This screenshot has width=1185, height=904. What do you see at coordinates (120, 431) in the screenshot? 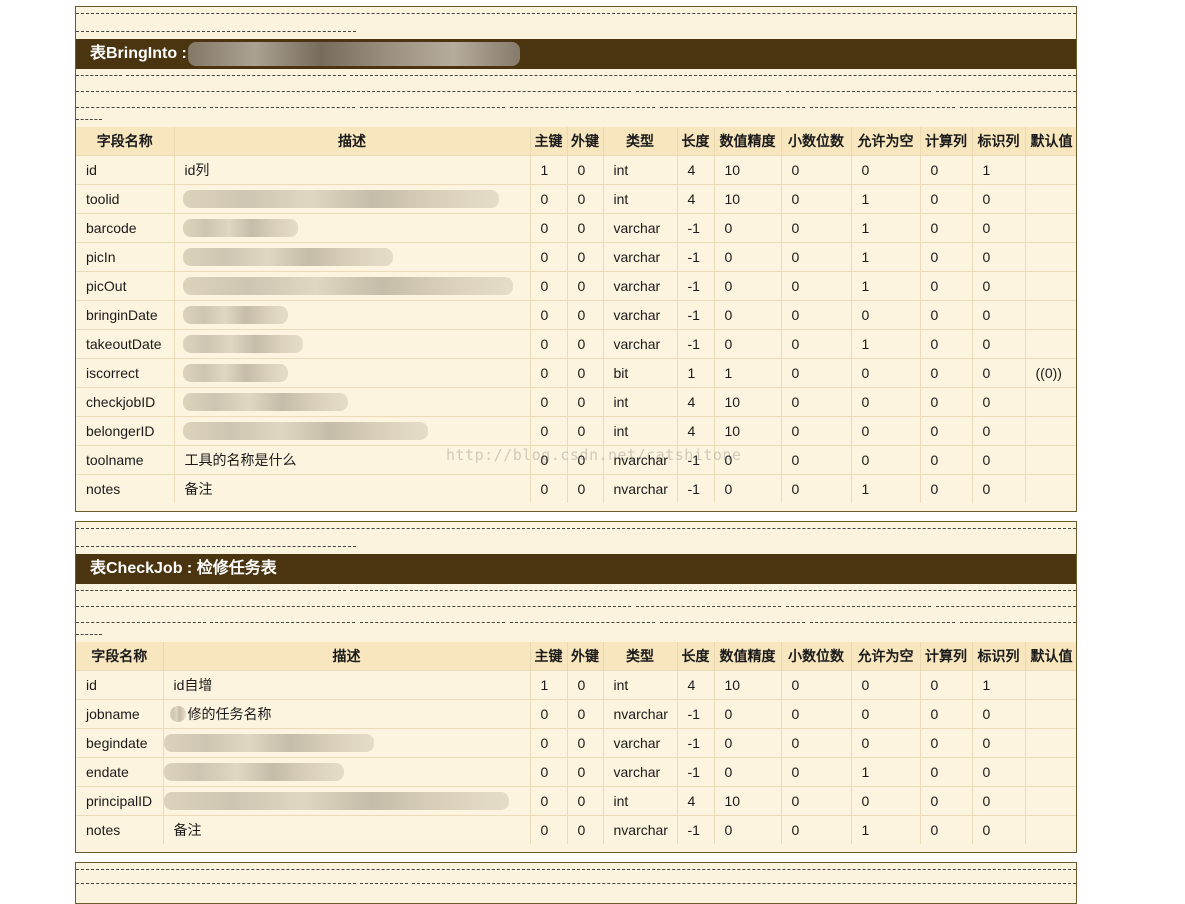
I see `field-name-text: belongerID` at bounding box center [120, 431].